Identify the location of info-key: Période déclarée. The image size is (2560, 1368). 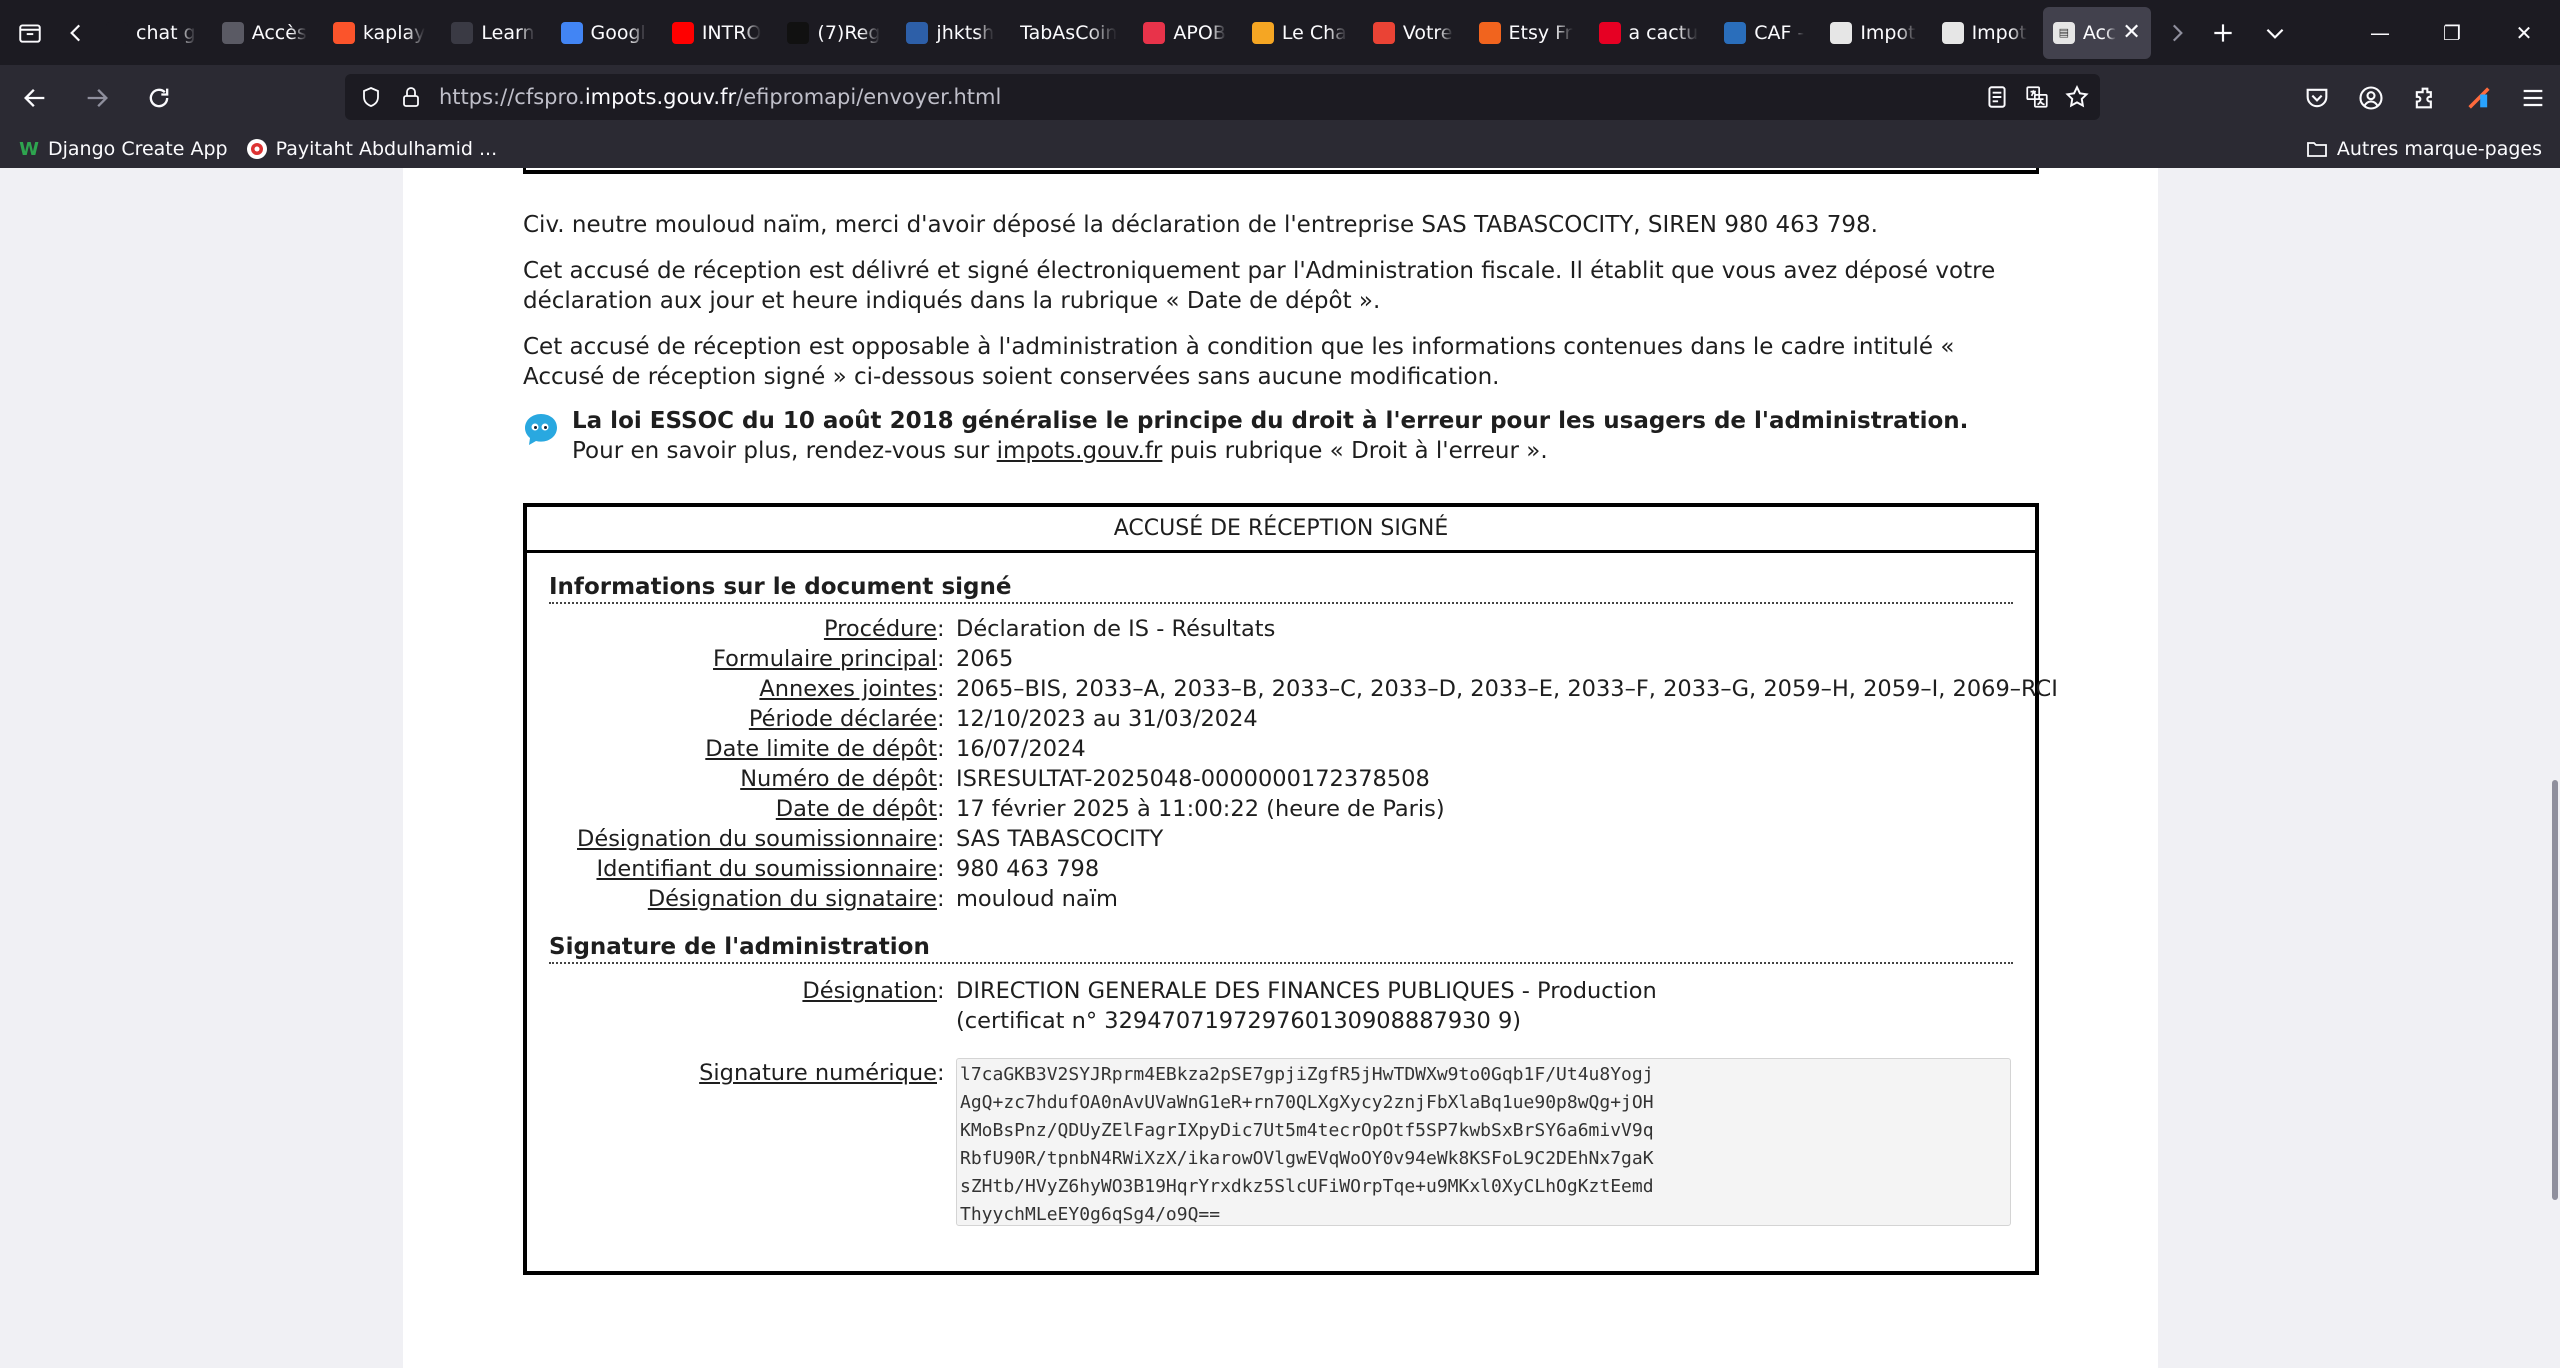
(842, 719).